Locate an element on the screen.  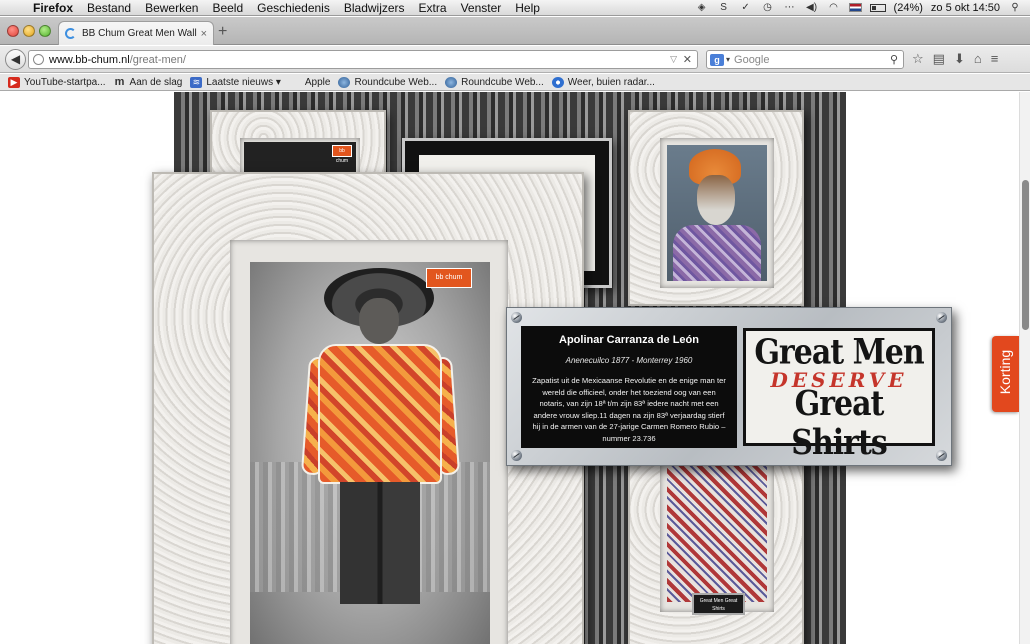
dropbox-icon: ◈ is located at coordinates (702, 7).